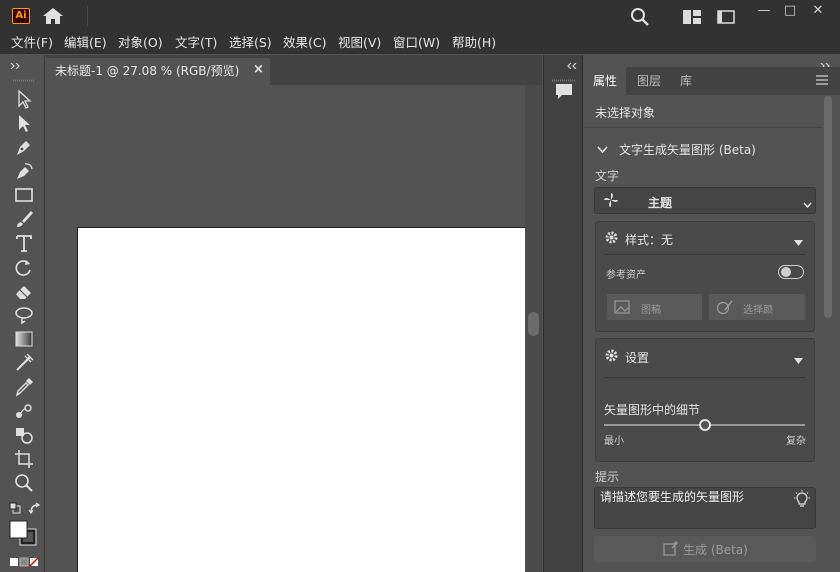 Image resolution: width=840 pixels, height=572 pixels. I want to click on lasso-warp-tool-icon, so click(24, 315).